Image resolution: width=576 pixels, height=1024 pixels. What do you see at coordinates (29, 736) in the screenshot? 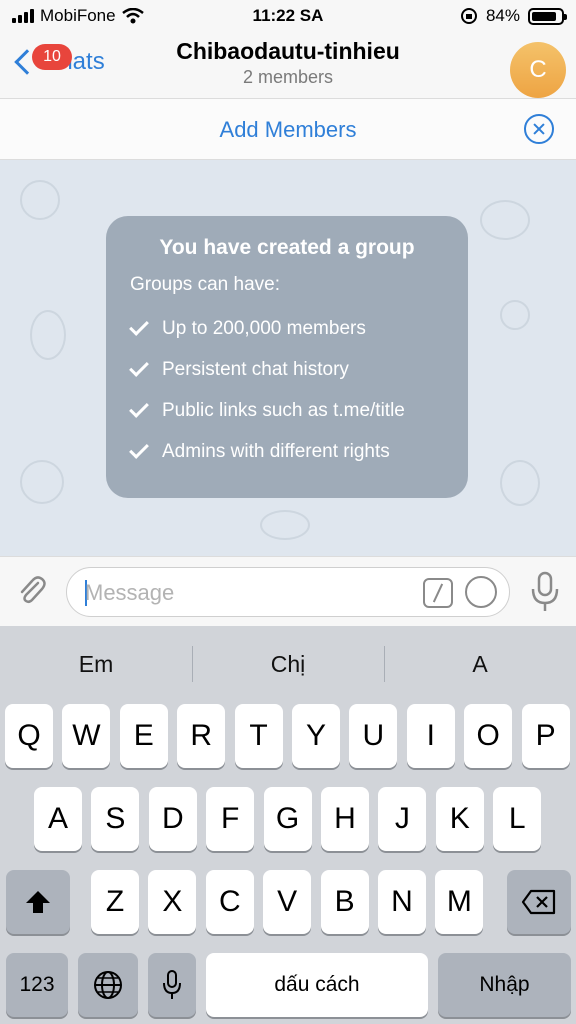
I see `key-q: Q` at bounding box center [29, 736].